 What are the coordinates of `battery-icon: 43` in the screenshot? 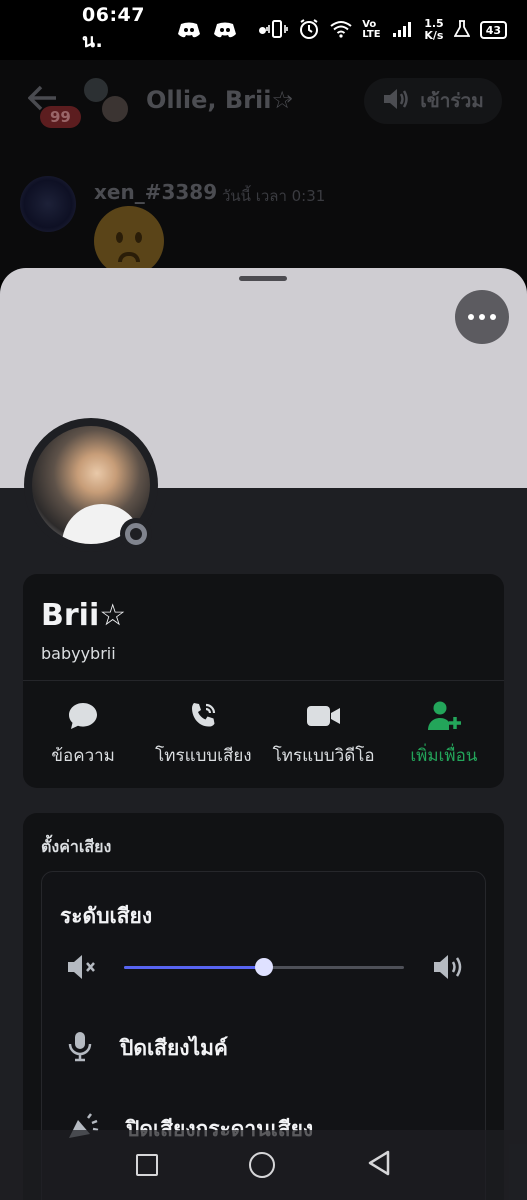 It's located at (493, 30).